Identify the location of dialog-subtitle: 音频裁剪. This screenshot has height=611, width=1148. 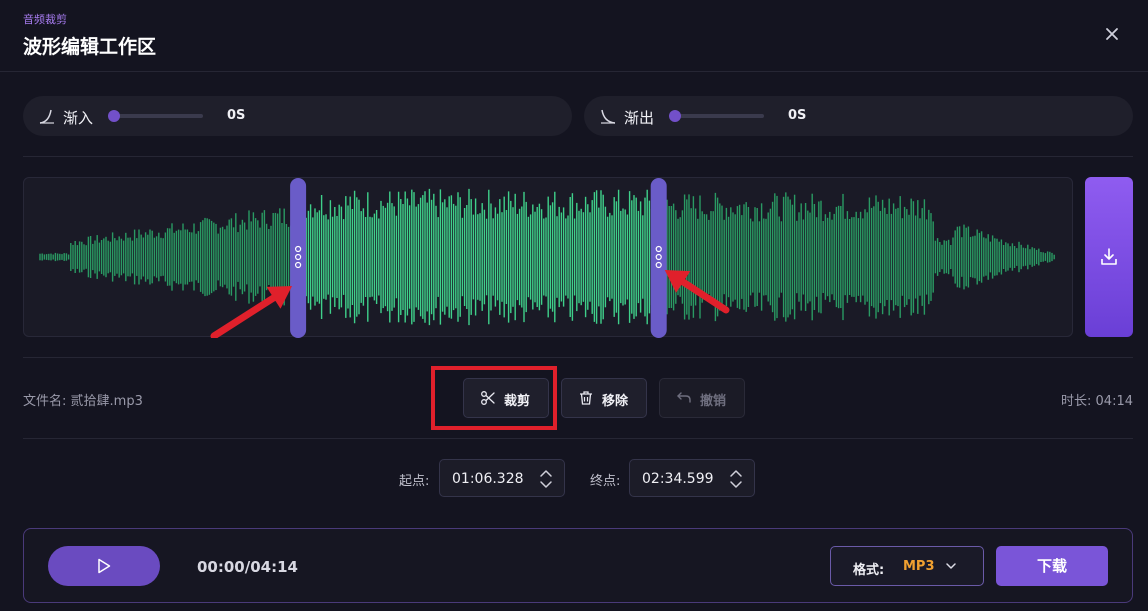
(45, 19).